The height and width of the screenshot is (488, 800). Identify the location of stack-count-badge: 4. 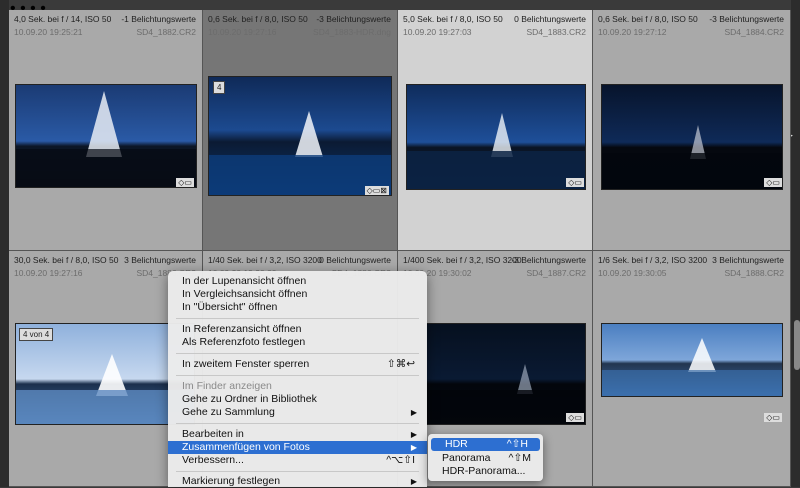
(219, 87).